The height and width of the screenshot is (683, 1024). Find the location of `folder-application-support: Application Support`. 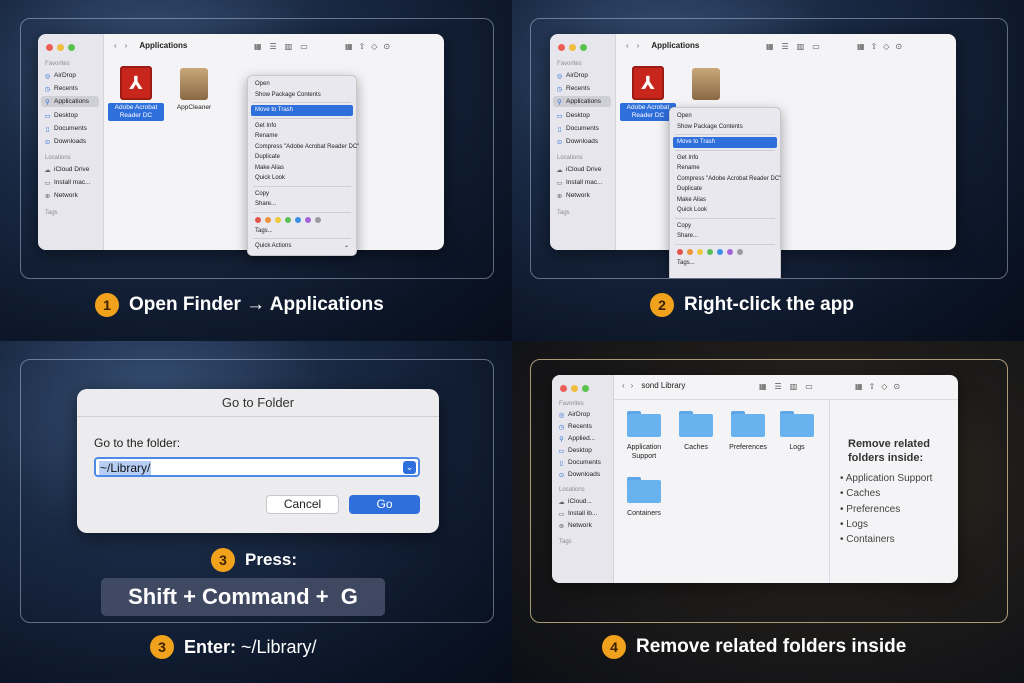

folder-application-support: Application Support is located at coordinates (644, 436).